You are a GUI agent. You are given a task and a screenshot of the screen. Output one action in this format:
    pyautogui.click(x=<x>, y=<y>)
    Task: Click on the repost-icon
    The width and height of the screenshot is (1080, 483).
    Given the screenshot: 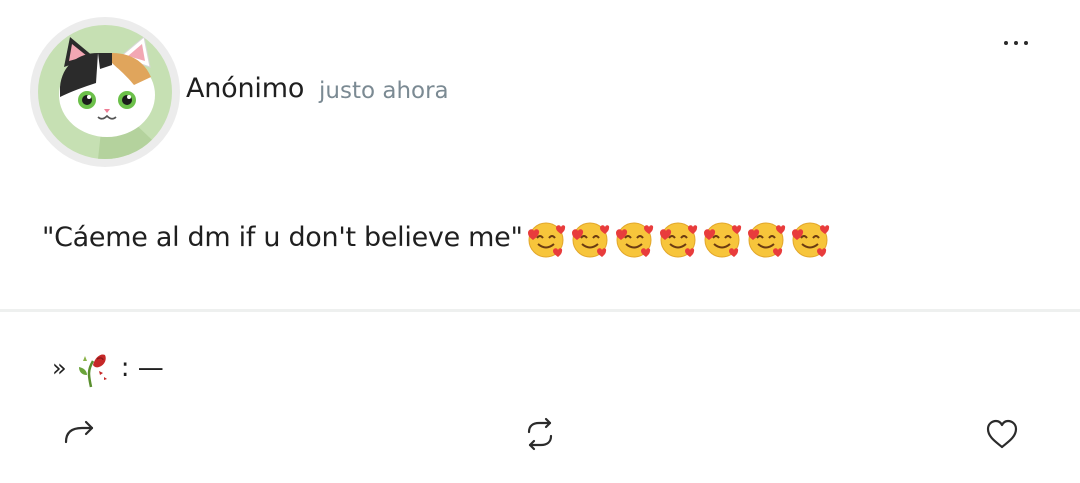 What is the action you would take?
    pyautogui.click(x=540, y=434)
    